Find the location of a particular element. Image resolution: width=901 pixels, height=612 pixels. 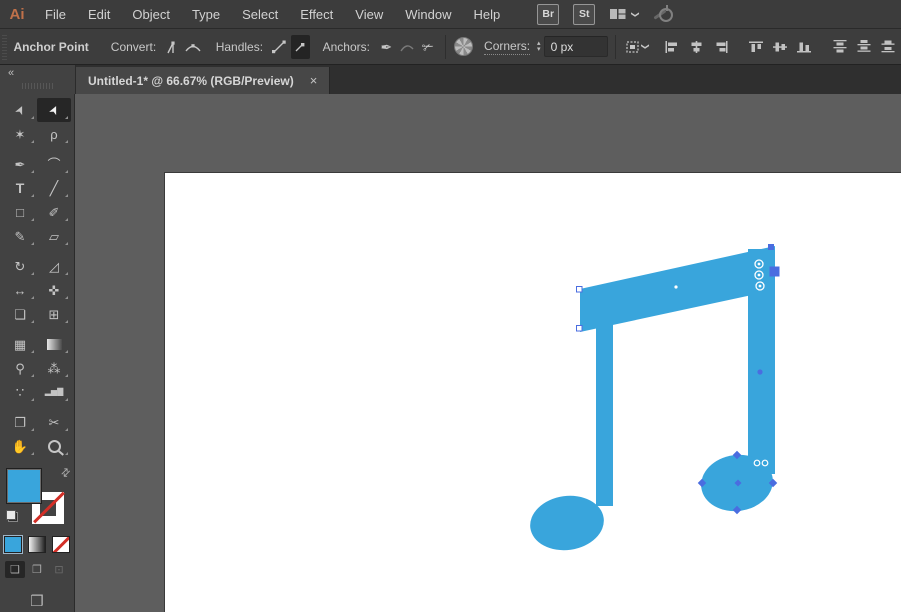

tool-direct-selection: ➤ is located at coordinates (54, 110).